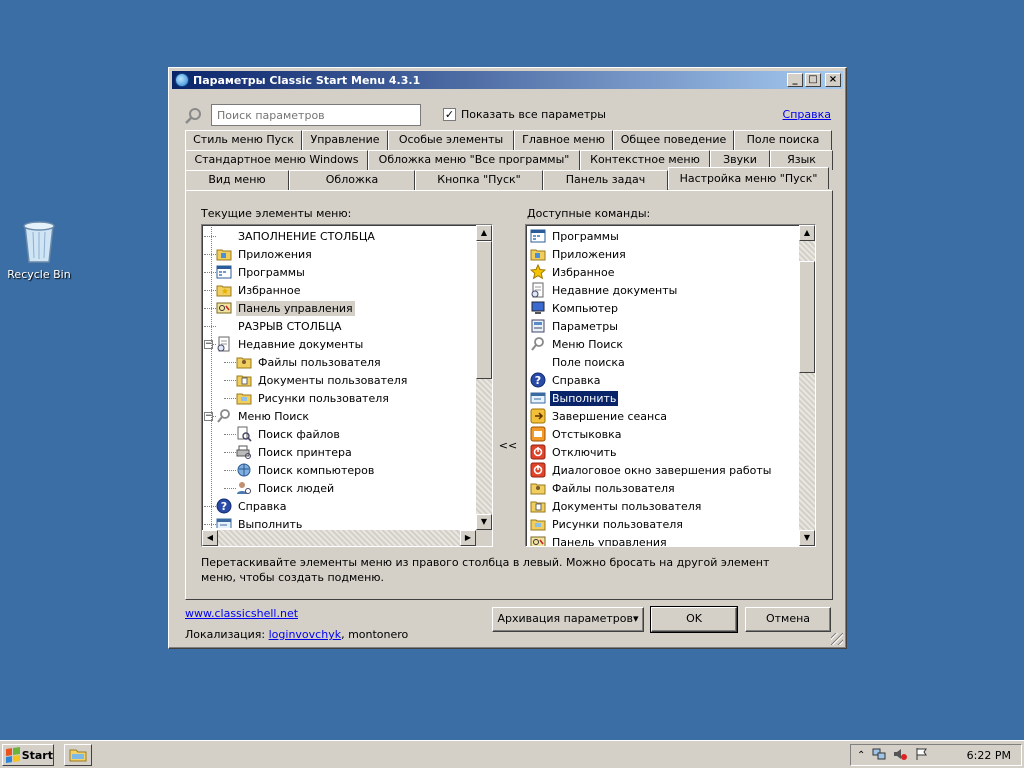 The height and width of the screenshot is (768, 1024). I want to click on list-item: Поиск принтера, so click(339, 452).